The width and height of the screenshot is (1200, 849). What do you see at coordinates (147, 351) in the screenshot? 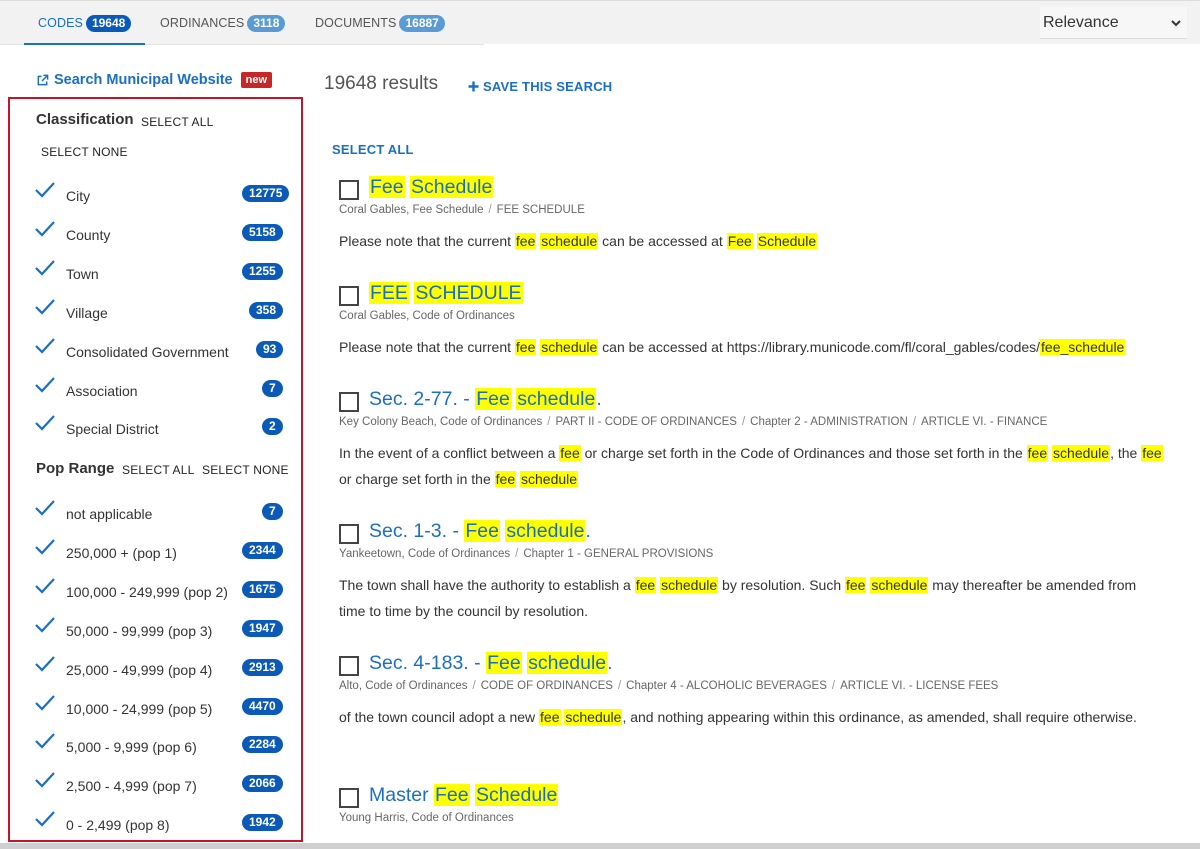
I see `facet-label: Consolidated Government` at bounding box center [147, 351].